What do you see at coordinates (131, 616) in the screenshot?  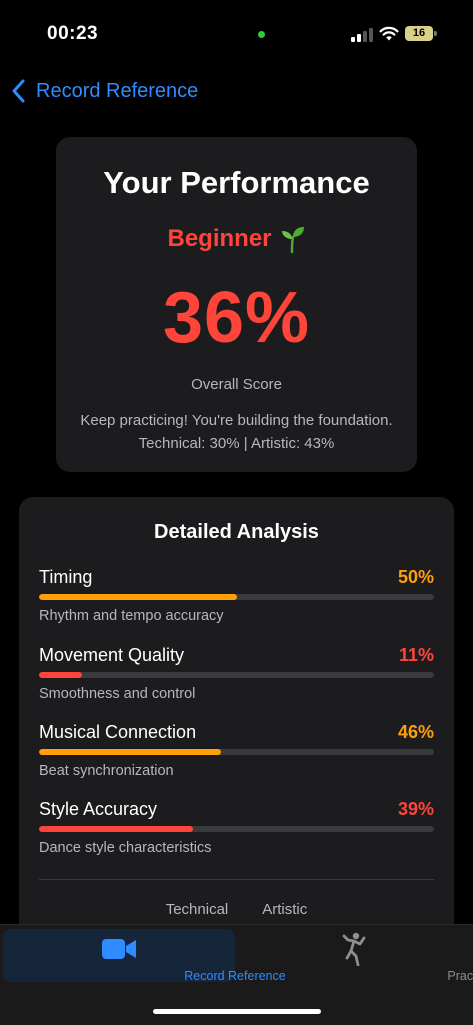 I see `metric-description: Rhythm and tempo accuracy` at bounding box center [131, 616].